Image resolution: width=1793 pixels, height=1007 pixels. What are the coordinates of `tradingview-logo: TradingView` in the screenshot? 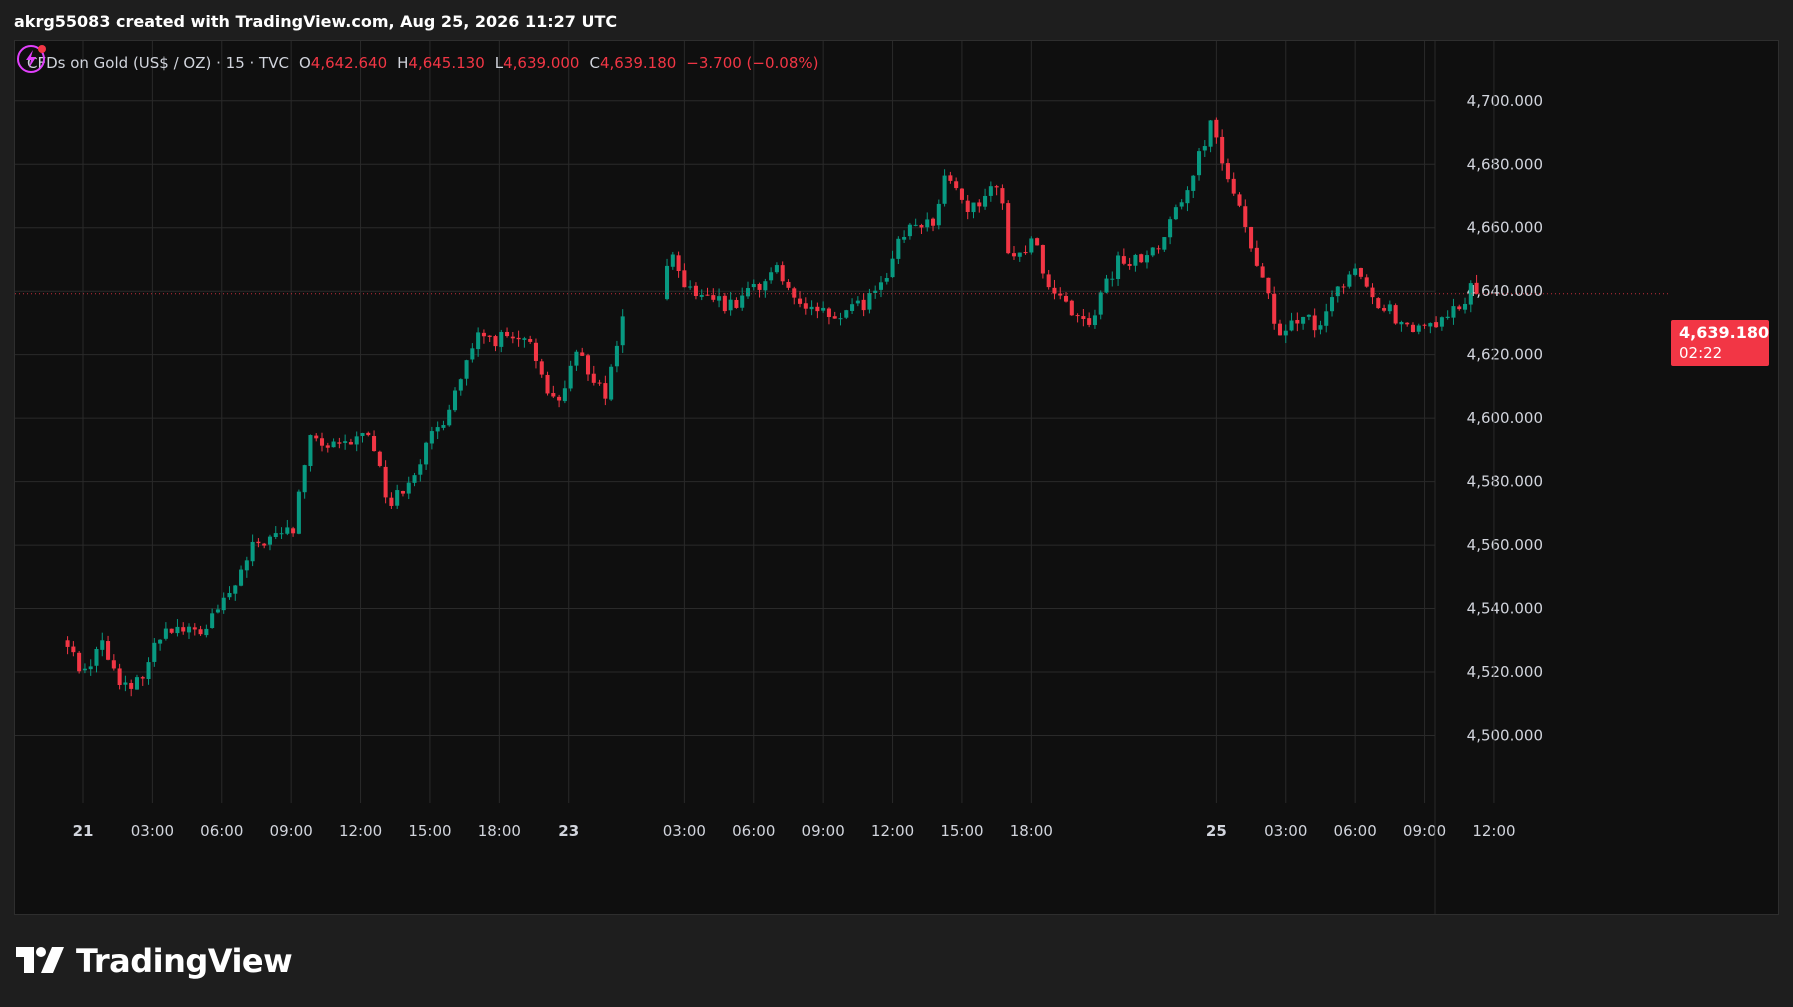 It's located at (154, 961).